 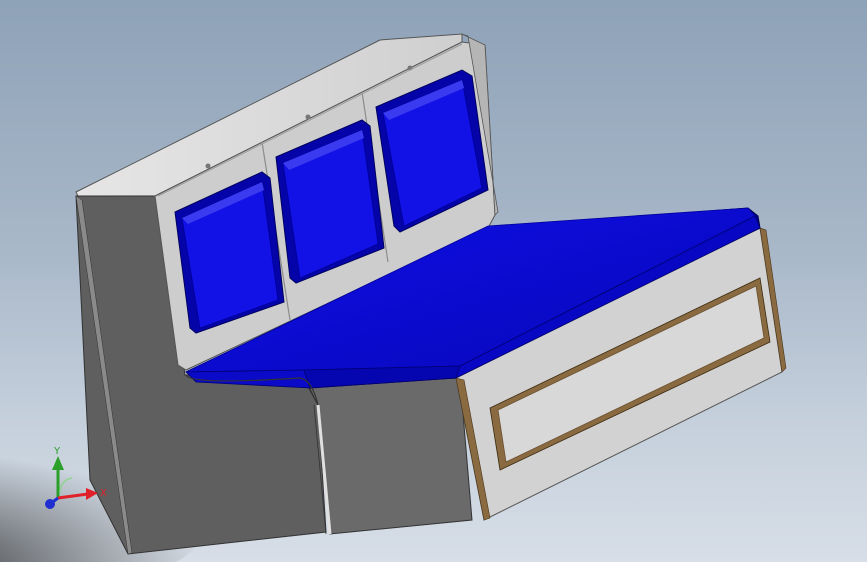 What do you see at coordinates (103, 493) in the screenshot?
I see `x-axis-label: X` at bounding box center [103, 493].